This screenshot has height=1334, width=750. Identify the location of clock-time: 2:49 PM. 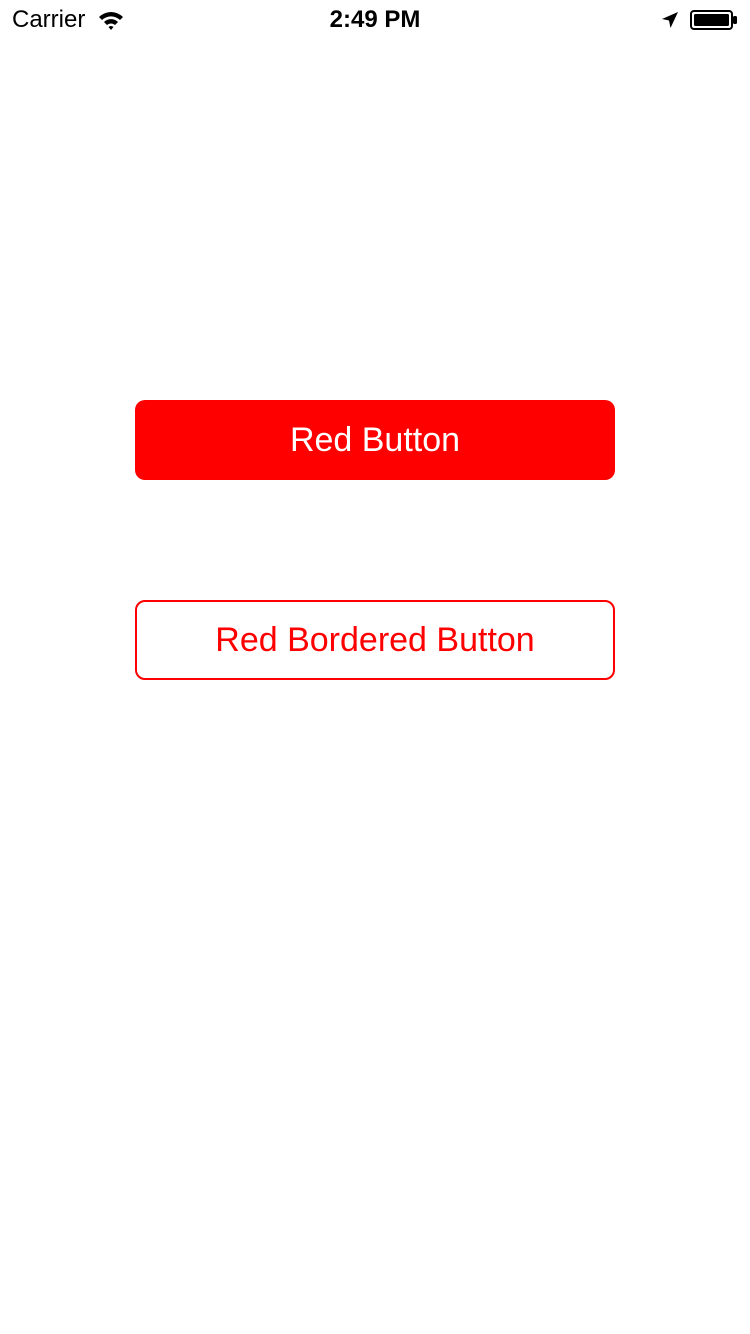
(375, 19).